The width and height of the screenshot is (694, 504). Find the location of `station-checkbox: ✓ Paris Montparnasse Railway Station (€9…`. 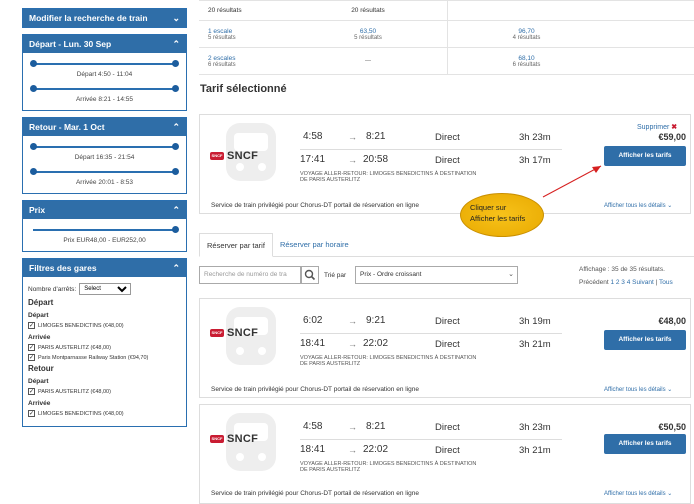

station-checkbox: ✓ Paris Montparnasse Railway Station (€9… is located at coordinates (104, 357).